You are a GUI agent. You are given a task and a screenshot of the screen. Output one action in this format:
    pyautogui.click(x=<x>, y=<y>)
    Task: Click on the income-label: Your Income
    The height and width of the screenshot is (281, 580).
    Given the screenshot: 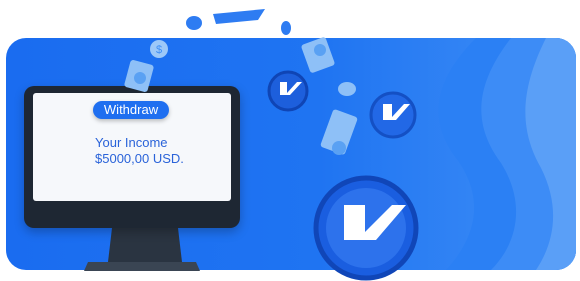 What is the action you would take?
    pyautogui.click(x=131, y=142)
    